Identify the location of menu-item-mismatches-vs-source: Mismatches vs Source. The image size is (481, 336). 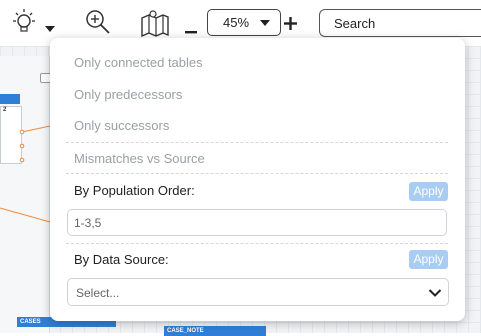
(139, 158).